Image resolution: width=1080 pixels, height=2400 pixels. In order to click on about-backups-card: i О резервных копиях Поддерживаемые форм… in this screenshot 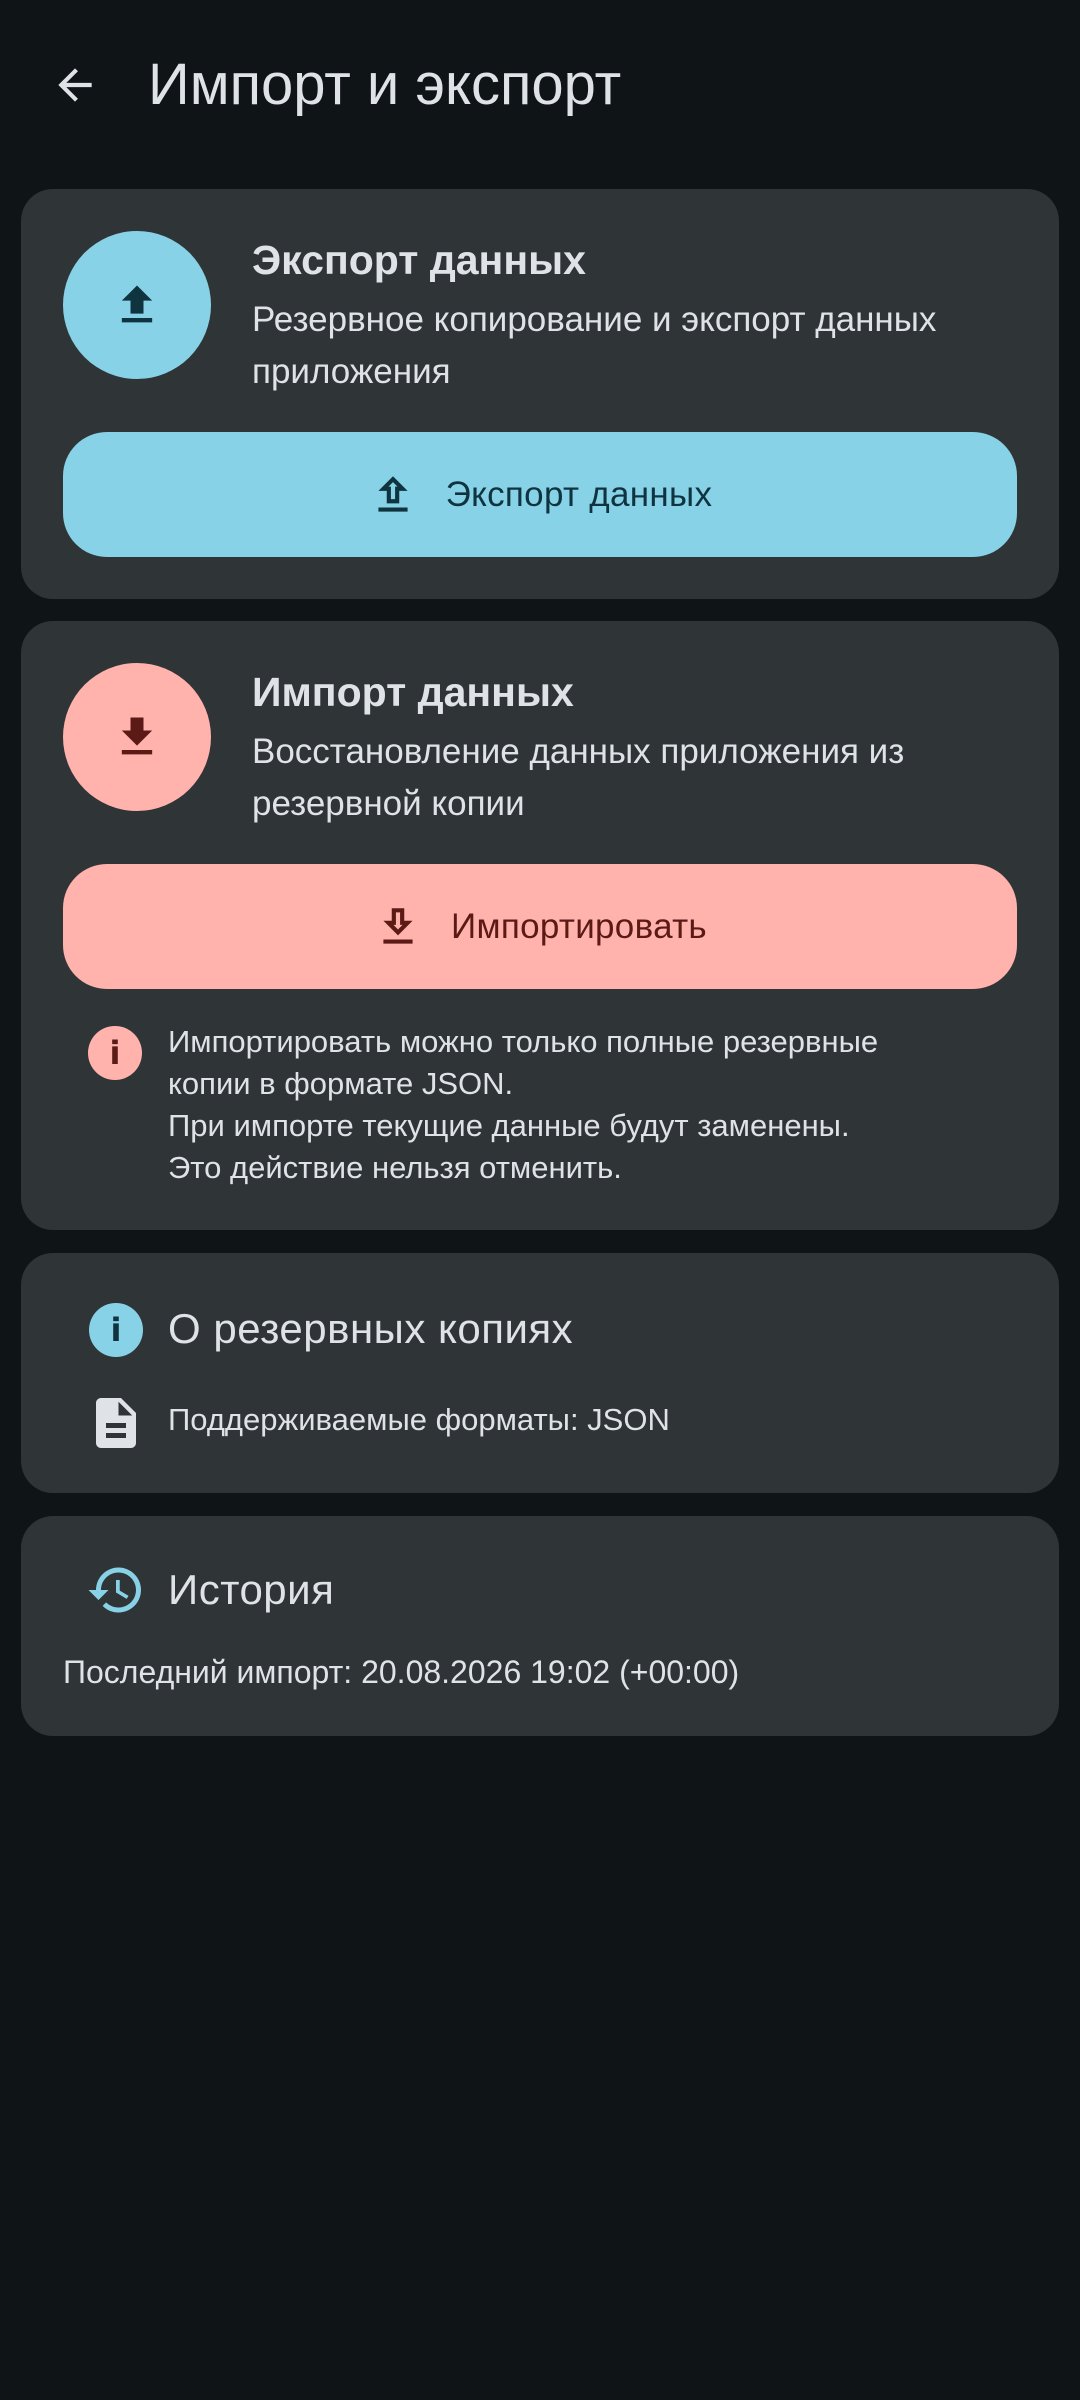, I will do `click(540, 1373)`.